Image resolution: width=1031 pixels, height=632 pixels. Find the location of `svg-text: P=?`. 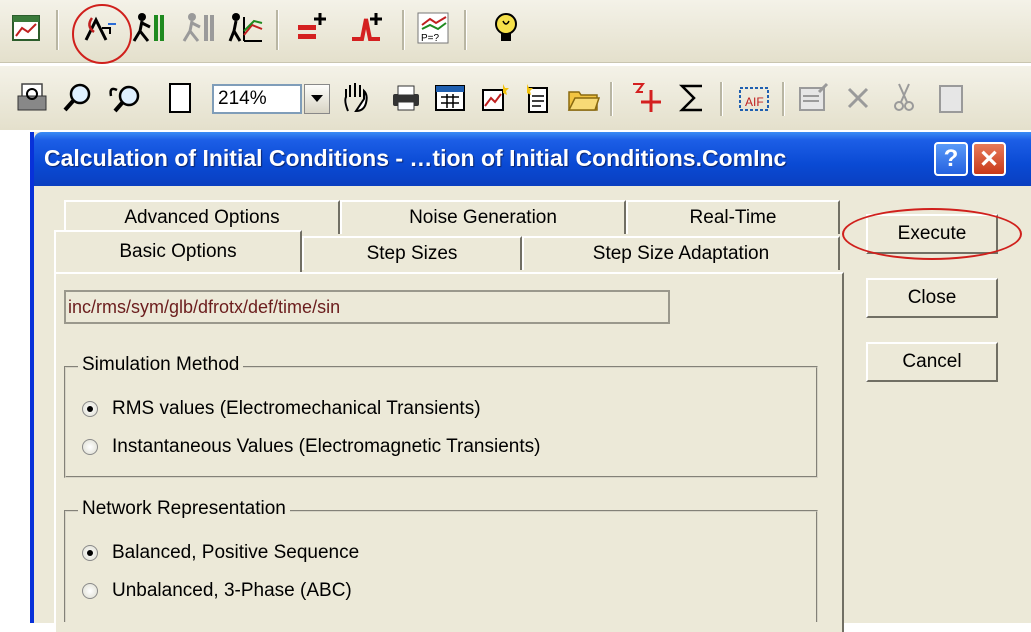

svg-text: P=? is located at coordinates (430, 38).